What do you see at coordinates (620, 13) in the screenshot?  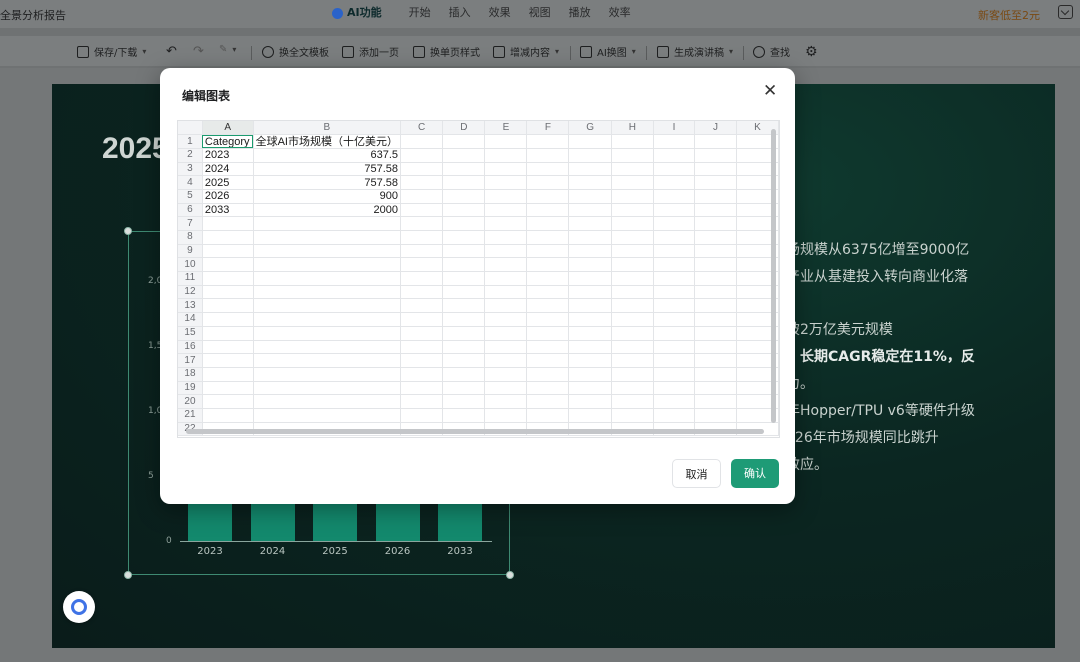 I see `menu-efficiency: 效率` at bounding box center [620, 13].